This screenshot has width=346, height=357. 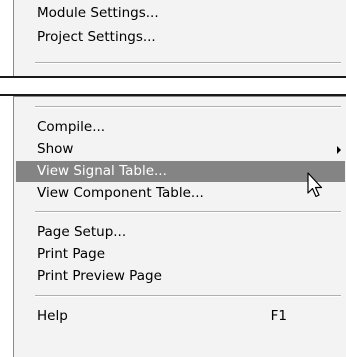 I want to click on menu-item-shortcut: F1, so click(x=278, y=316).